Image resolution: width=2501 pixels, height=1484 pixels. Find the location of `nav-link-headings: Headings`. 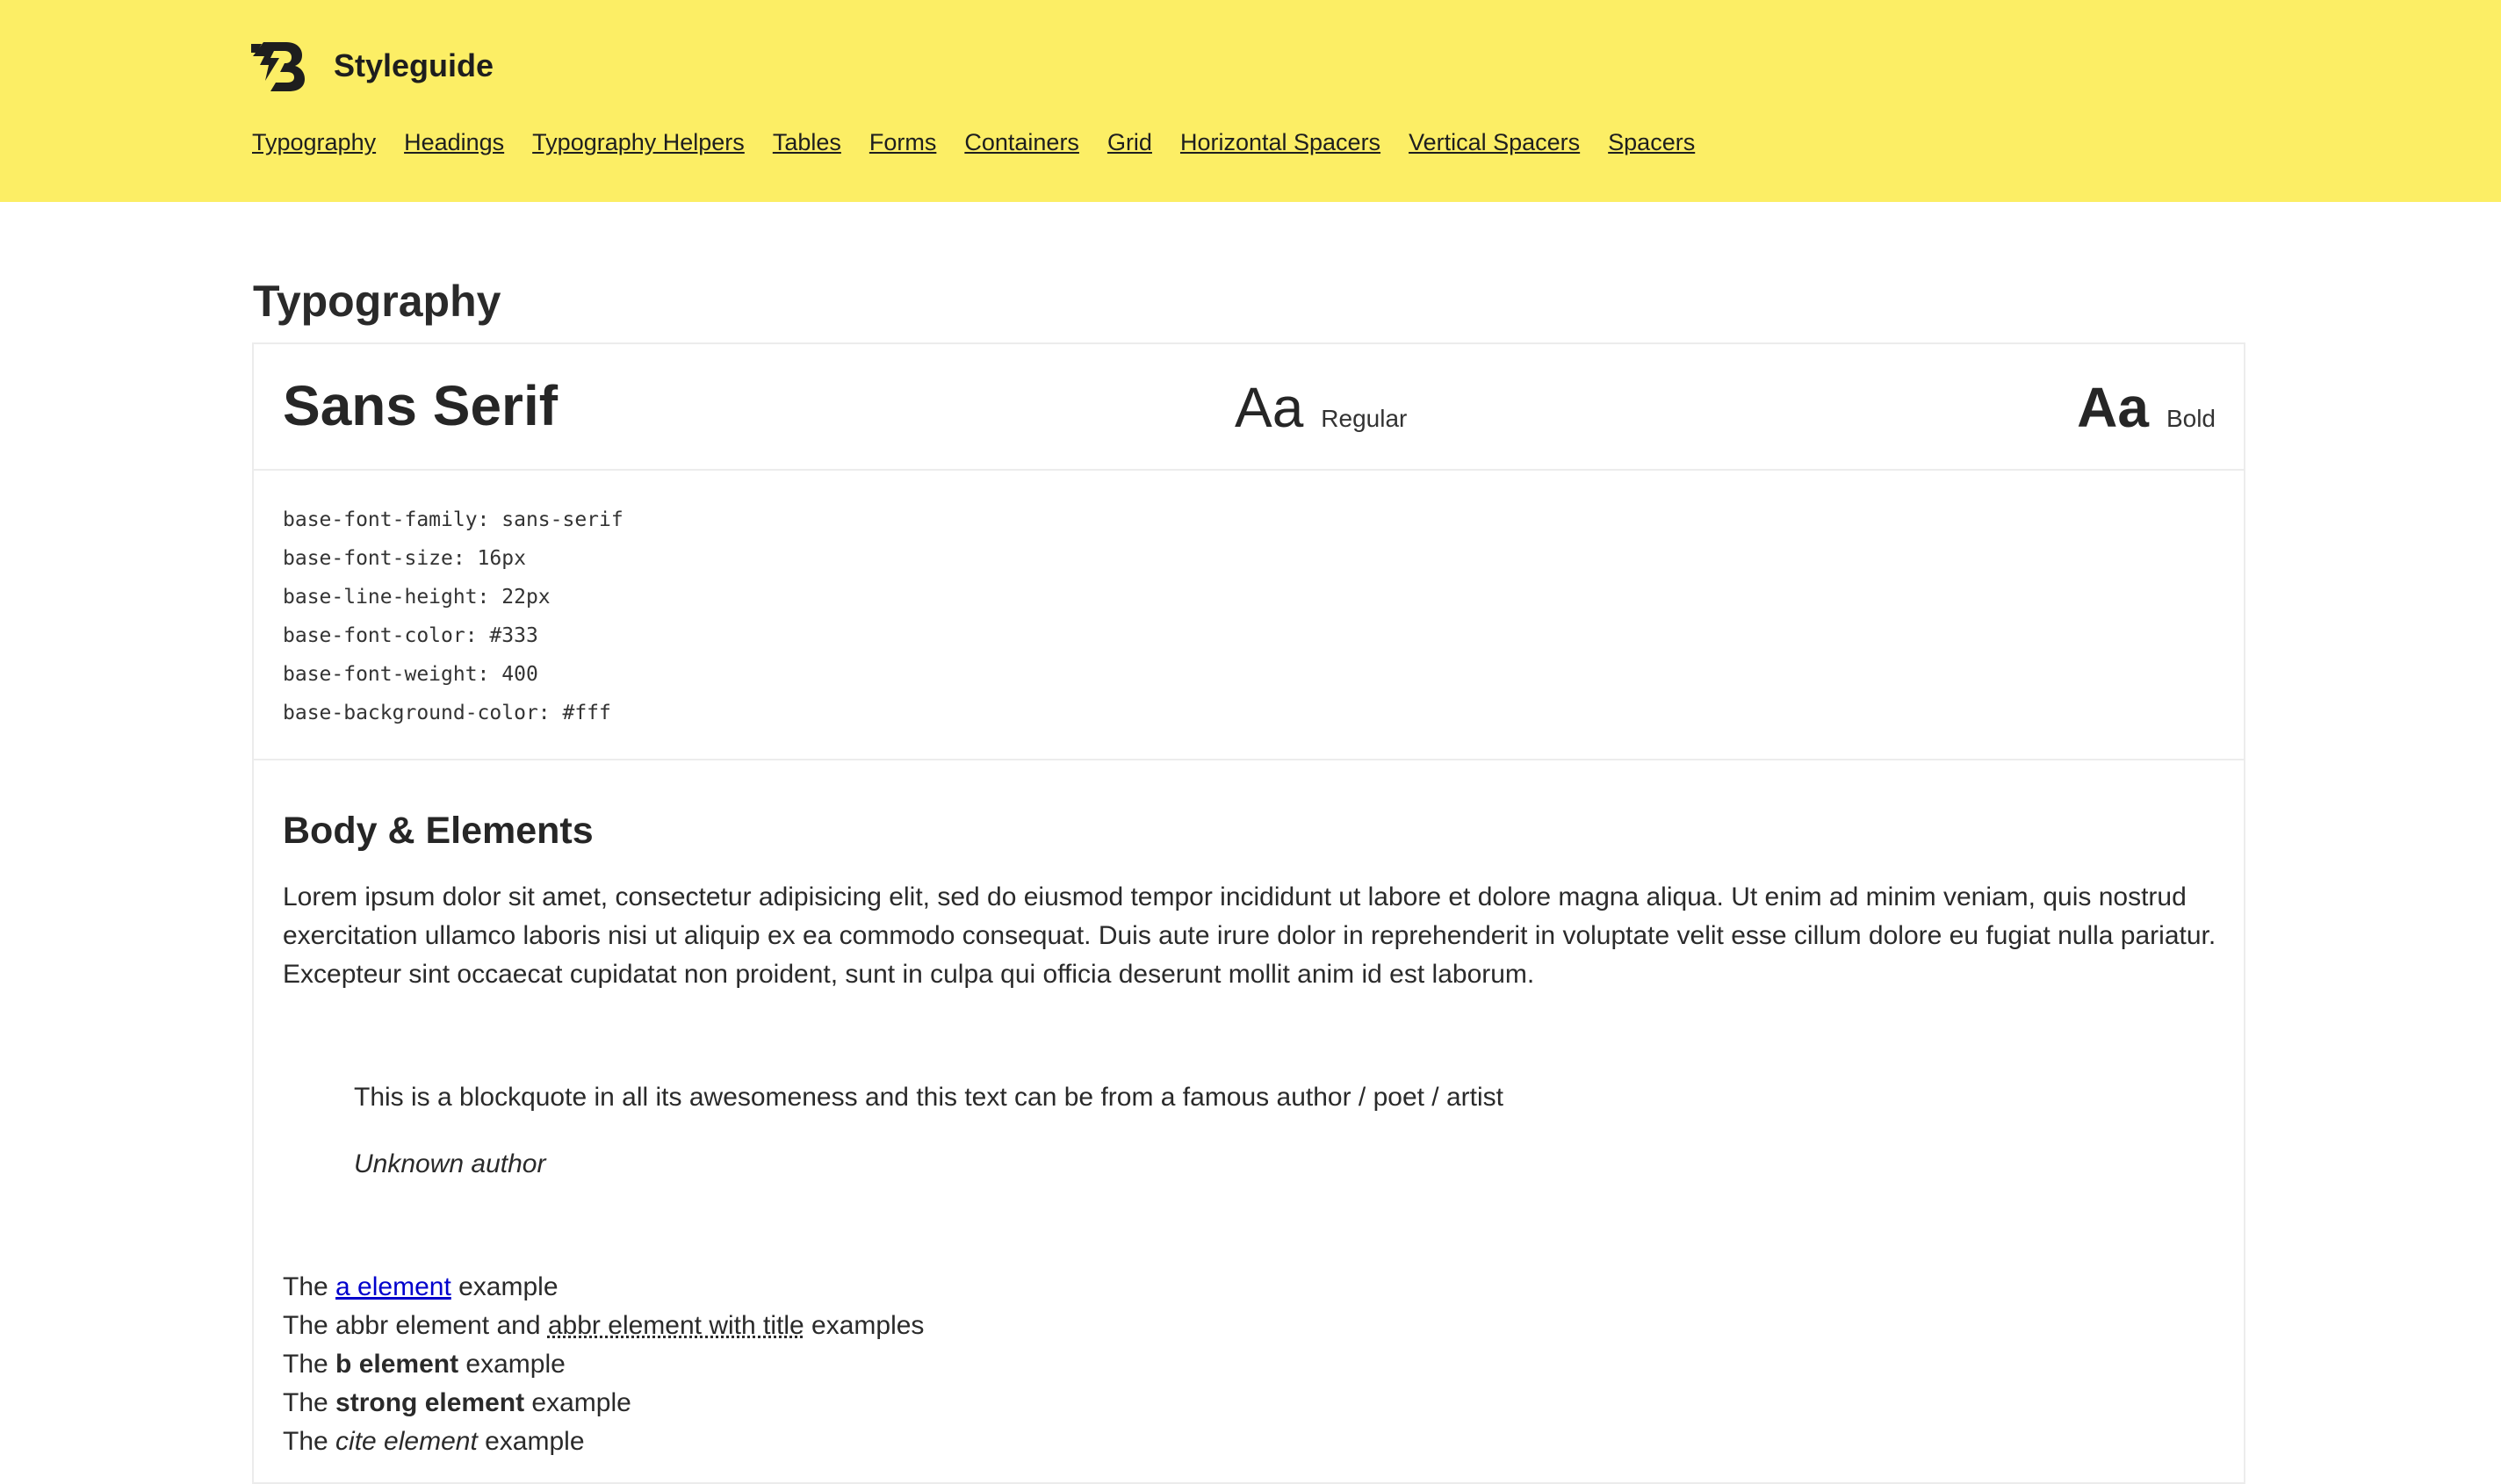

nav-link-headings: Headings is located at coordinates (454, 142).